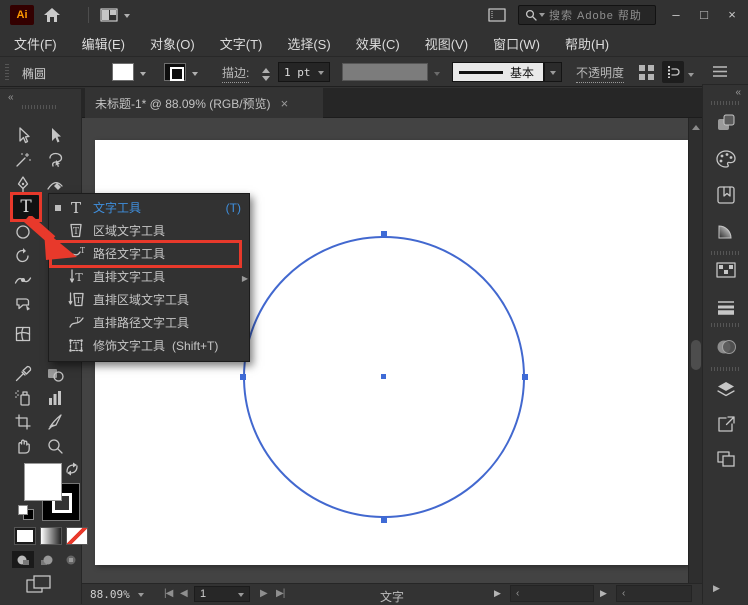  Describe the element at coordinates (266, 74) in the screenshot. I see `stroke-weight-stepper` at that location.